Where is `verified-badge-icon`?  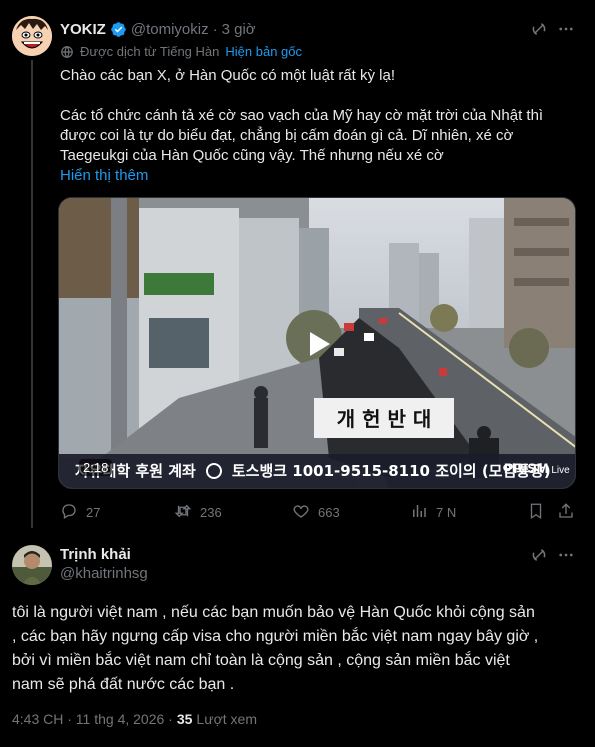 verified-badge-icon is located at coordinates (118, 29).